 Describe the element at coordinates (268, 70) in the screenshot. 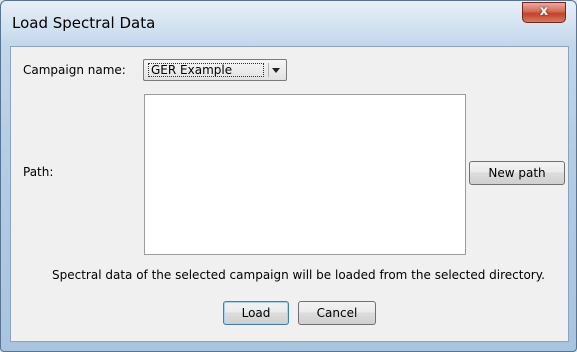

I see `combo-separator` at that location.